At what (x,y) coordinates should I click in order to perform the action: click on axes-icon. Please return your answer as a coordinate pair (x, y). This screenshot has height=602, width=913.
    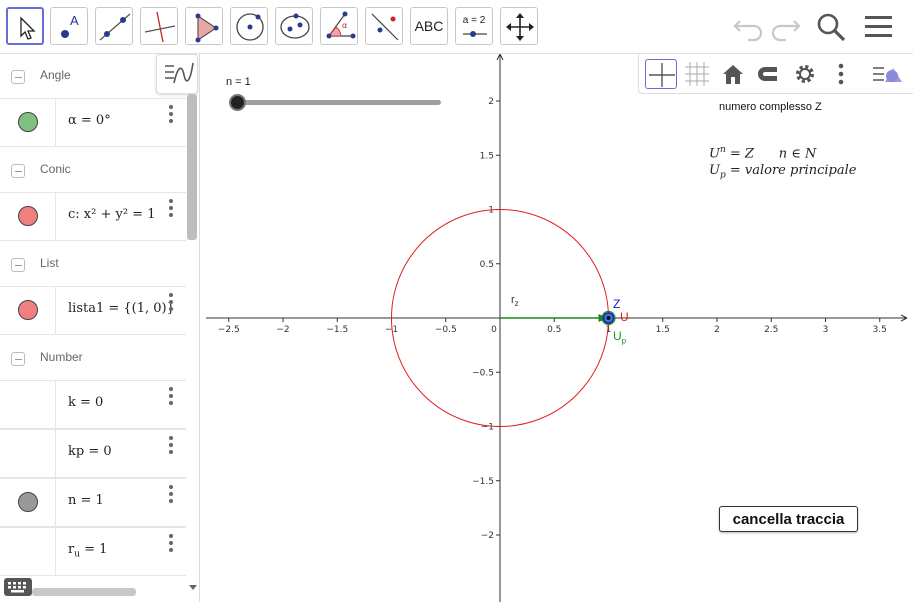
    Looking at the image, I should click on (662, 75).